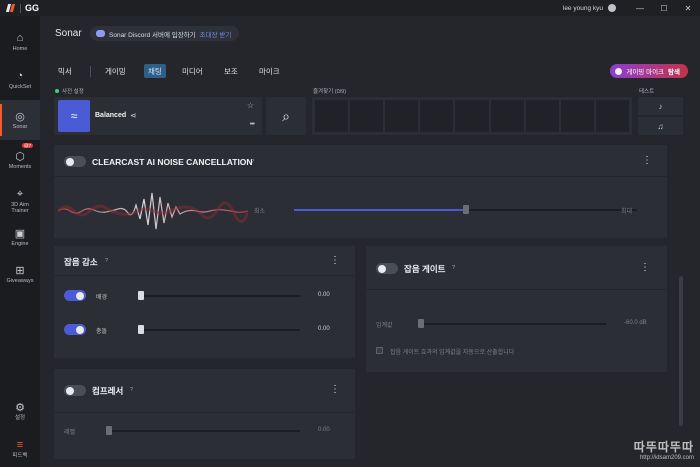  I want to click on background-slider, so click(219, 295).